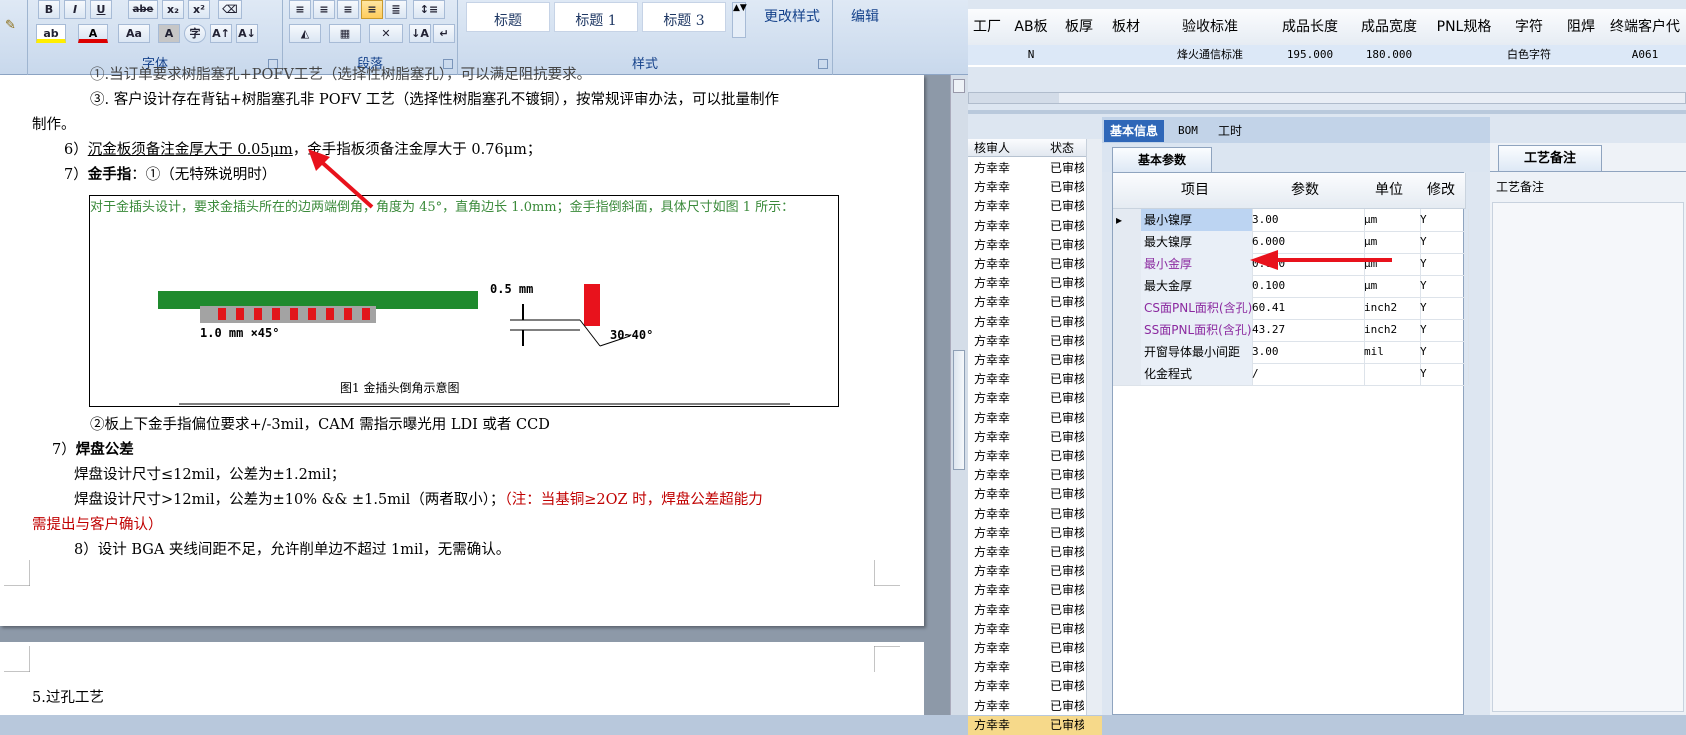  Describe the element at coordinates (305, 33) in the screenshot. I see `shading-icon: ◭` at that location.